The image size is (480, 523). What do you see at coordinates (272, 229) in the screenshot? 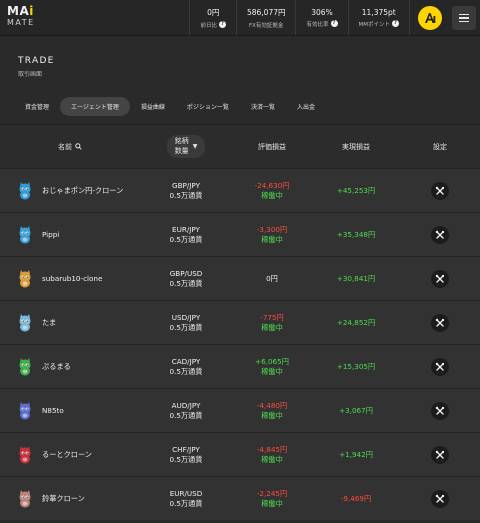
I see `eval-pnl: -3,300円` at bounding box center [272, 229].